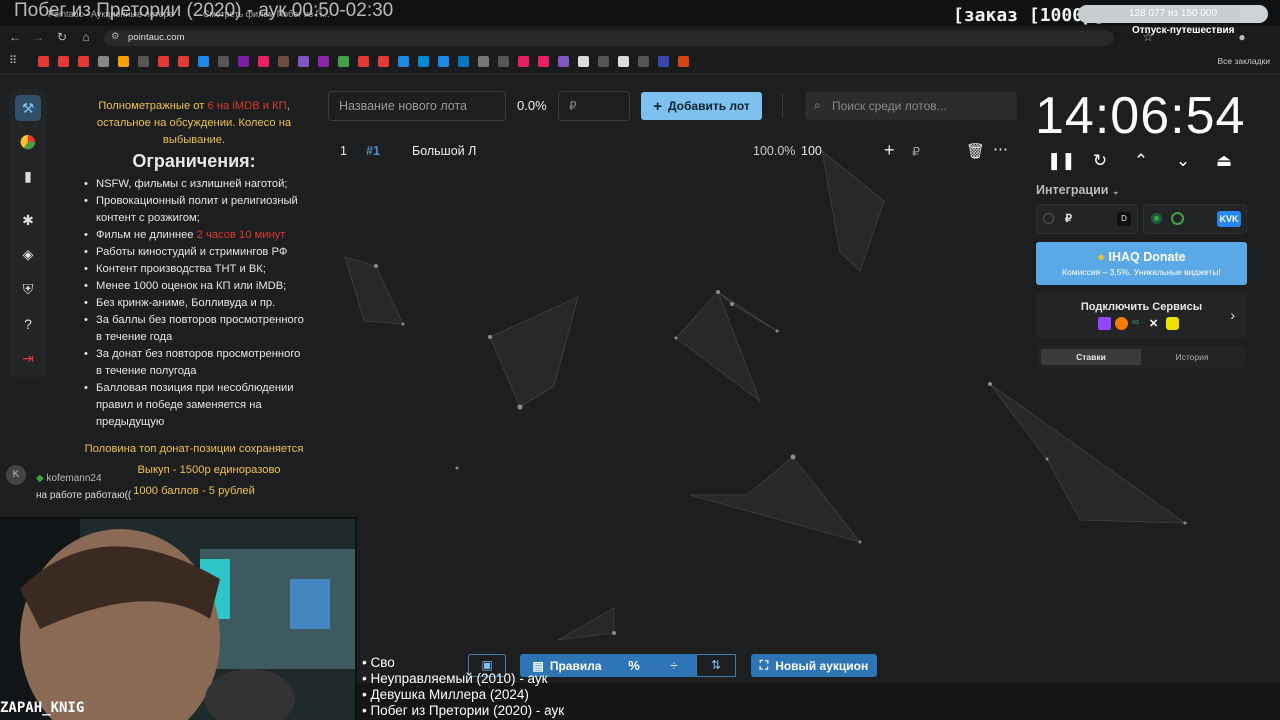 The image size is (1280, 720). What do you see at coordinates (1154, 324) in the screenshot?
I see `x-icon: ✕` at bounding box center [1154, 324].